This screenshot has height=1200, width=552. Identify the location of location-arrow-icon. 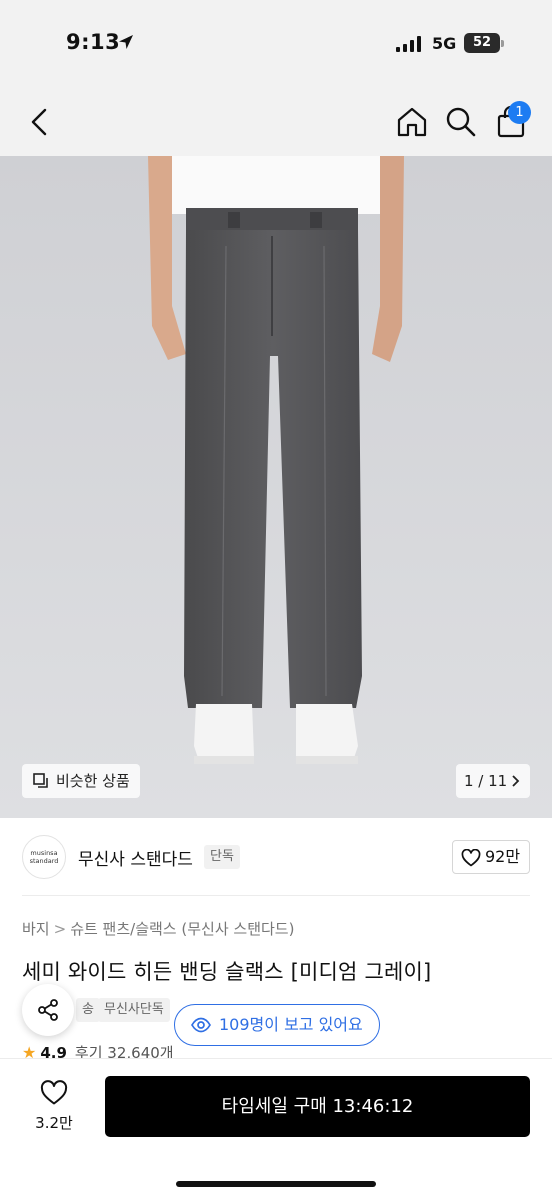
(126, 42).